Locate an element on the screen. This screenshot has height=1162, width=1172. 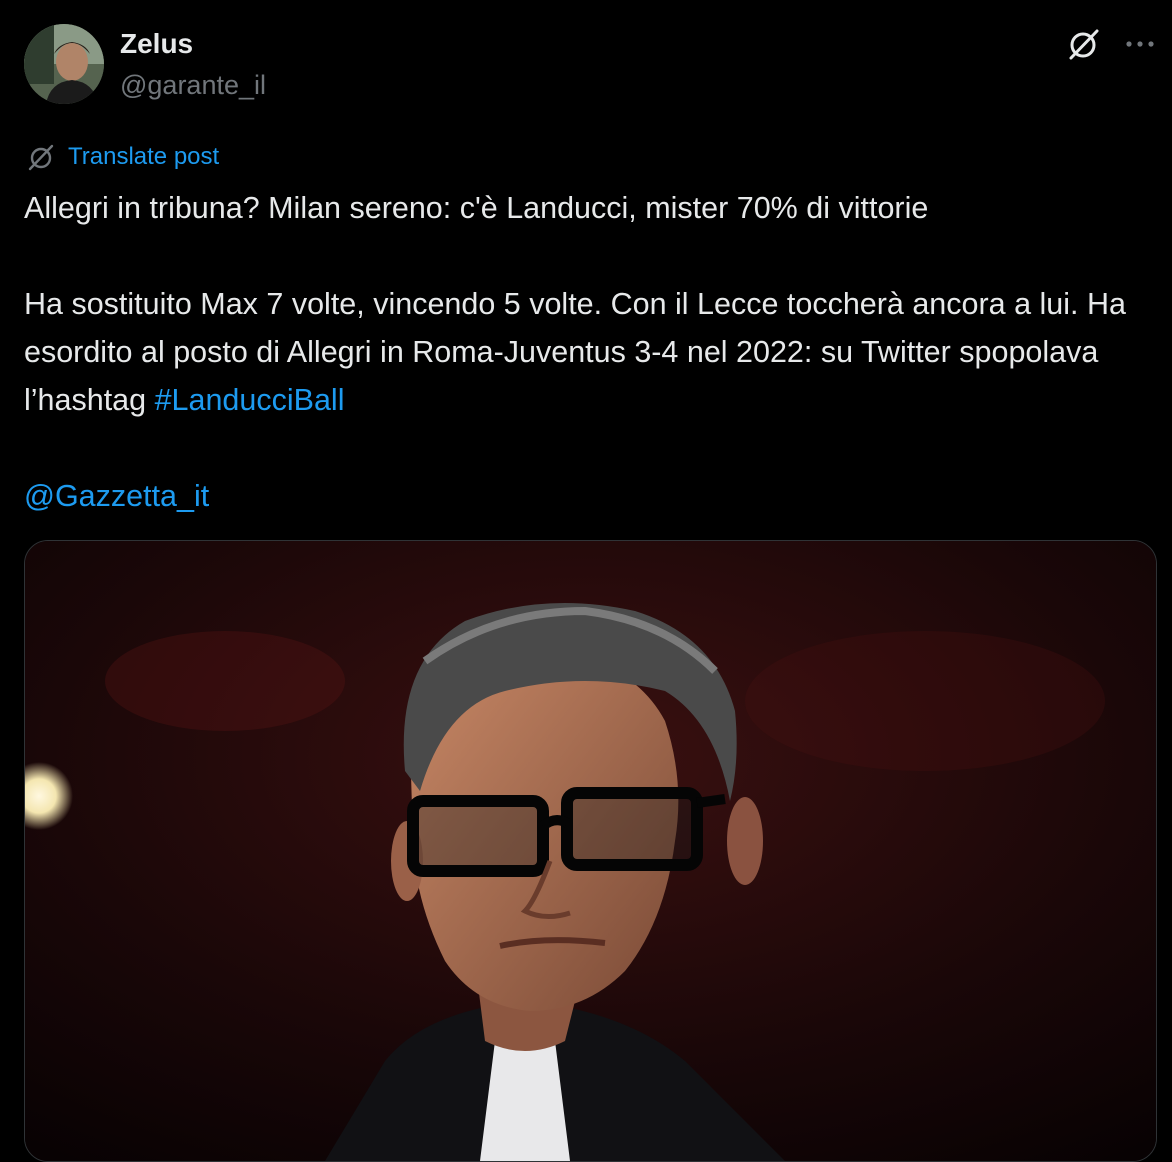
mention-link: @Gazzetta_it is located at coordinates (116, 496).